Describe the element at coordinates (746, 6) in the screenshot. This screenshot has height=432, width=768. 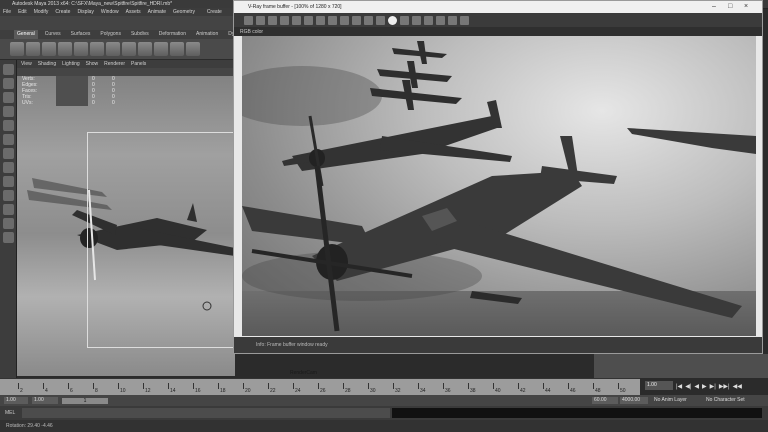
I see `close-icon: ×` at that location.